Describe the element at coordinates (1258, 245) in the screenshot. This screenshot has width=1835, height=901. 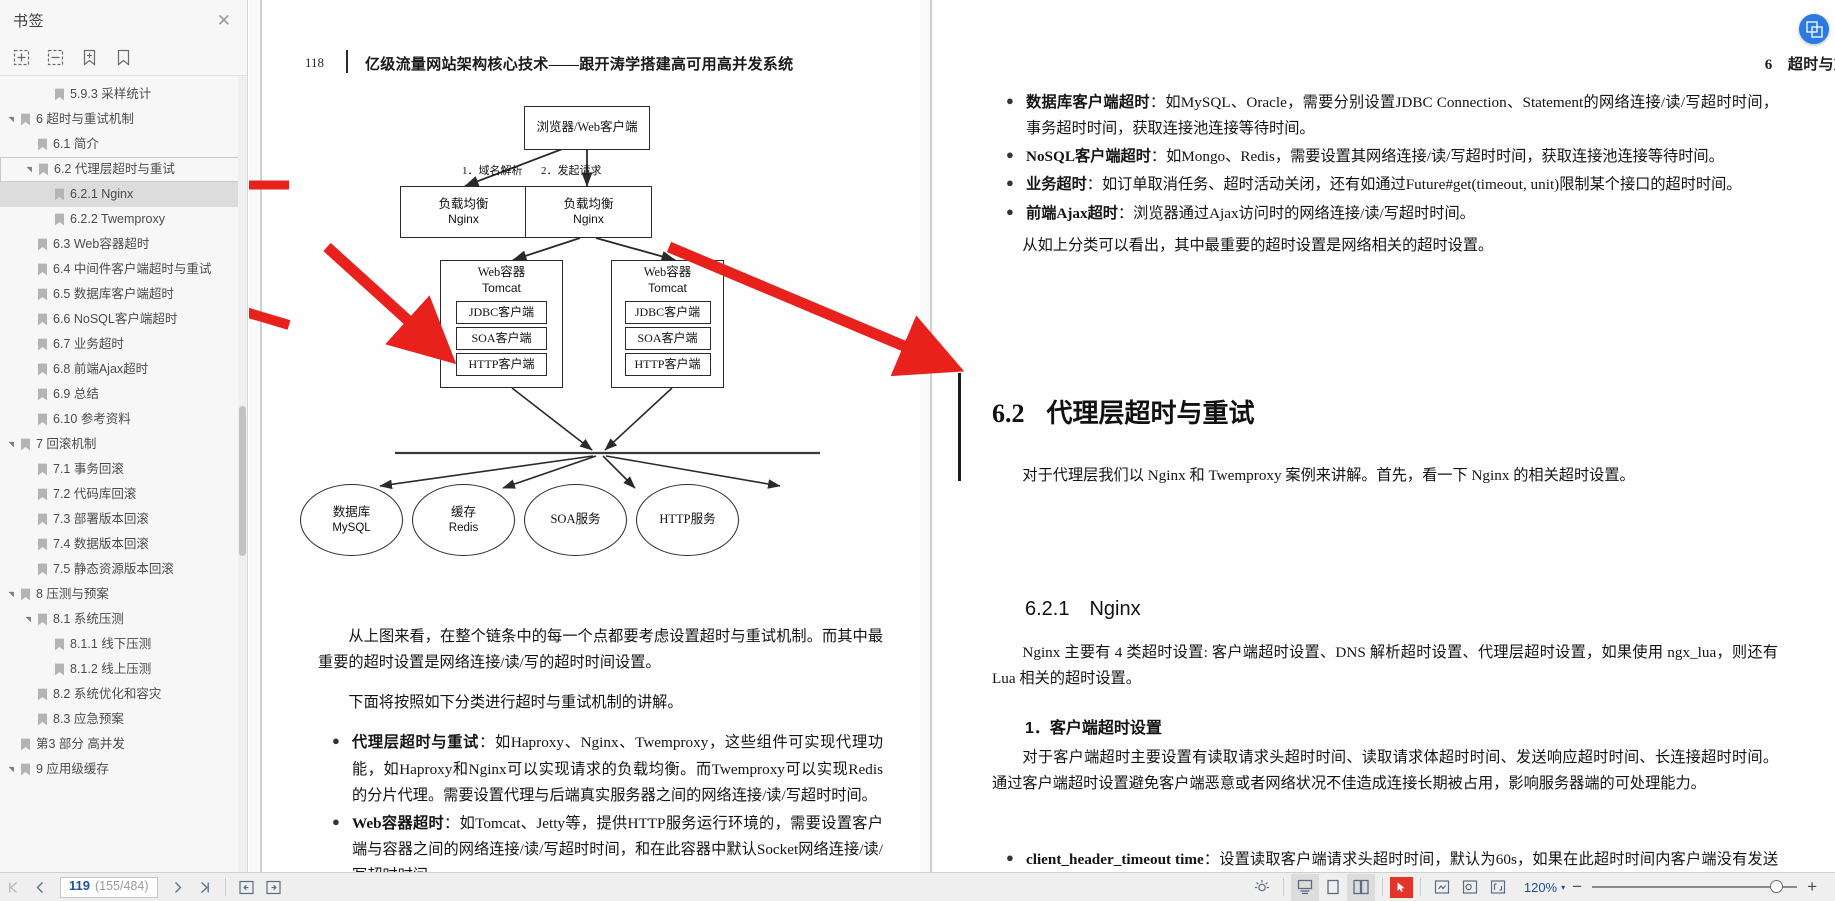
I see `right-paragraph-after-bullets: 从如上分类可以看出，其中最重要的超时设置是网络相关的超时设置。` at that location.